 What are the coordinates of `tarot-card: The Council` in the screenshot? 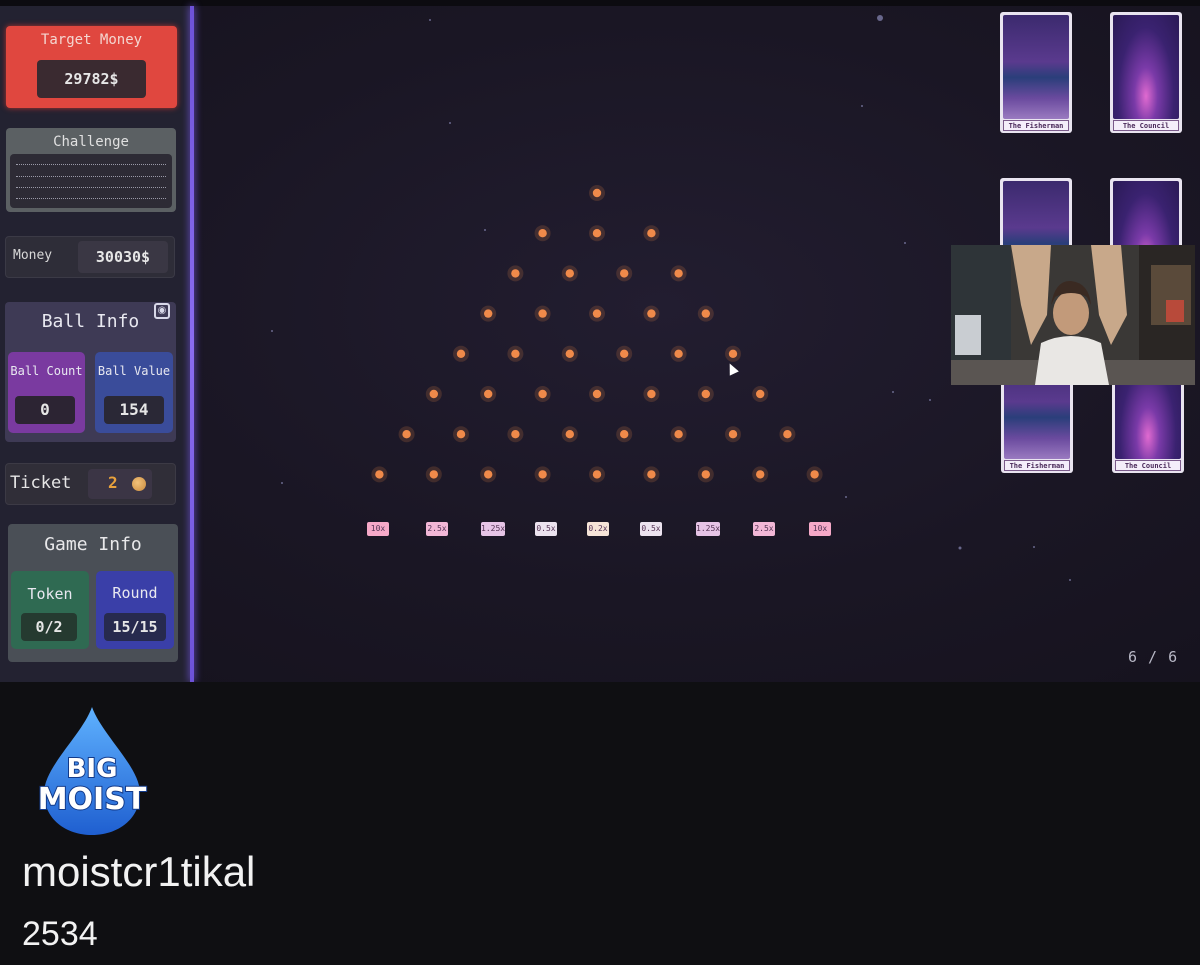 It's located at (1146, 72).